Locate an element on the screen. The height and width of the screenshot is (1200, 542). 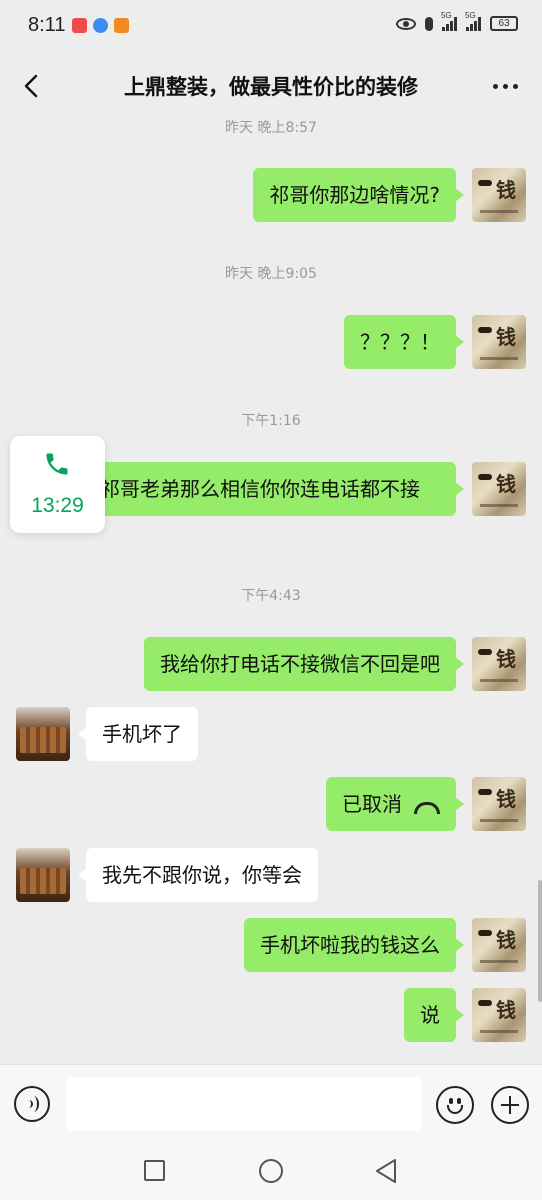
sent-message: 手机坏啦我的钱这么 is located at coordinates (354, 945).